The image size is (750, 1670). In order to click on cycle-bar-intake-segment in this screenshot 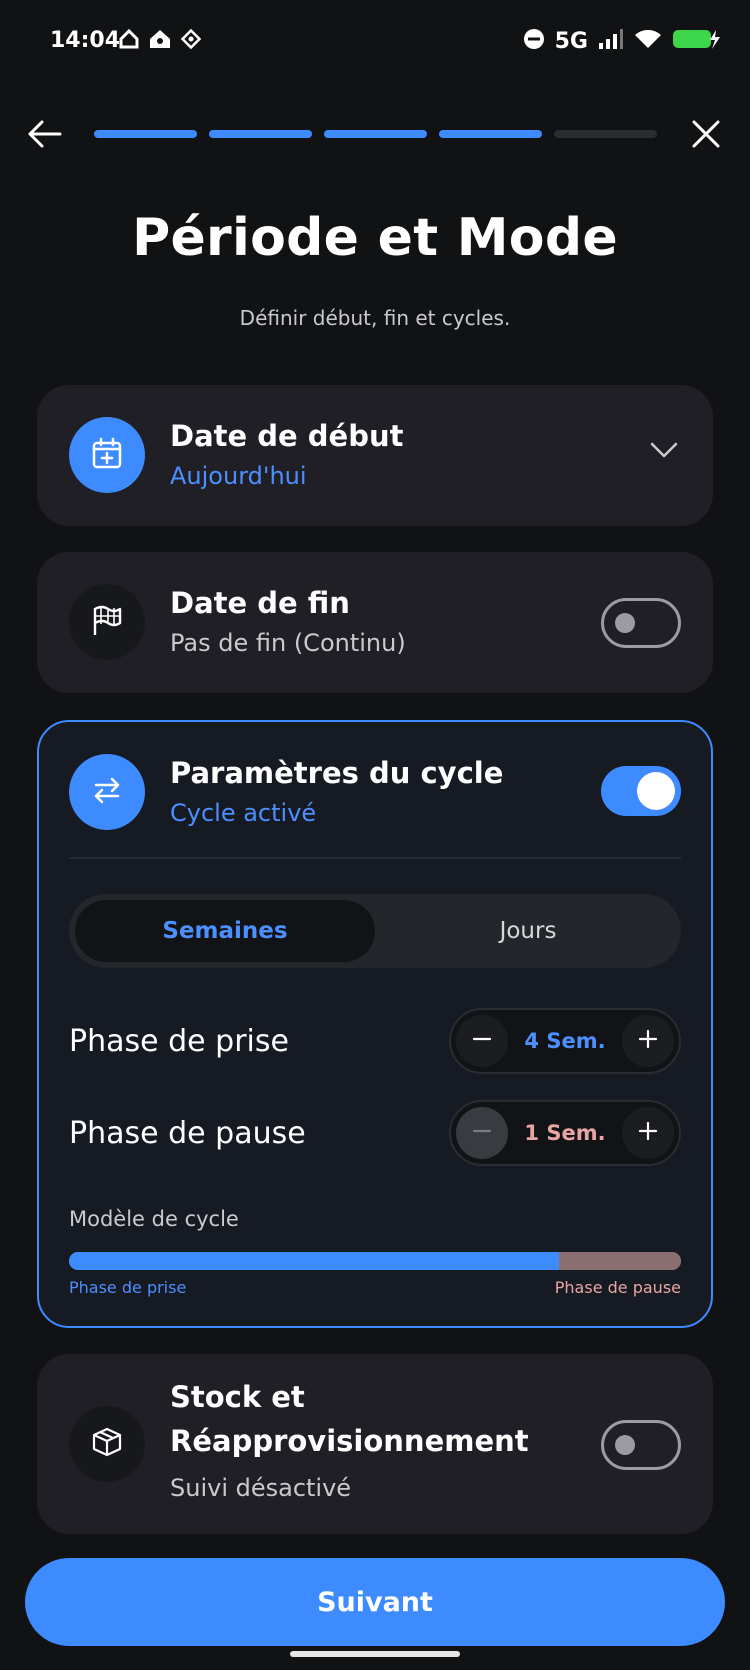, I will do `click(314, 1261)`.